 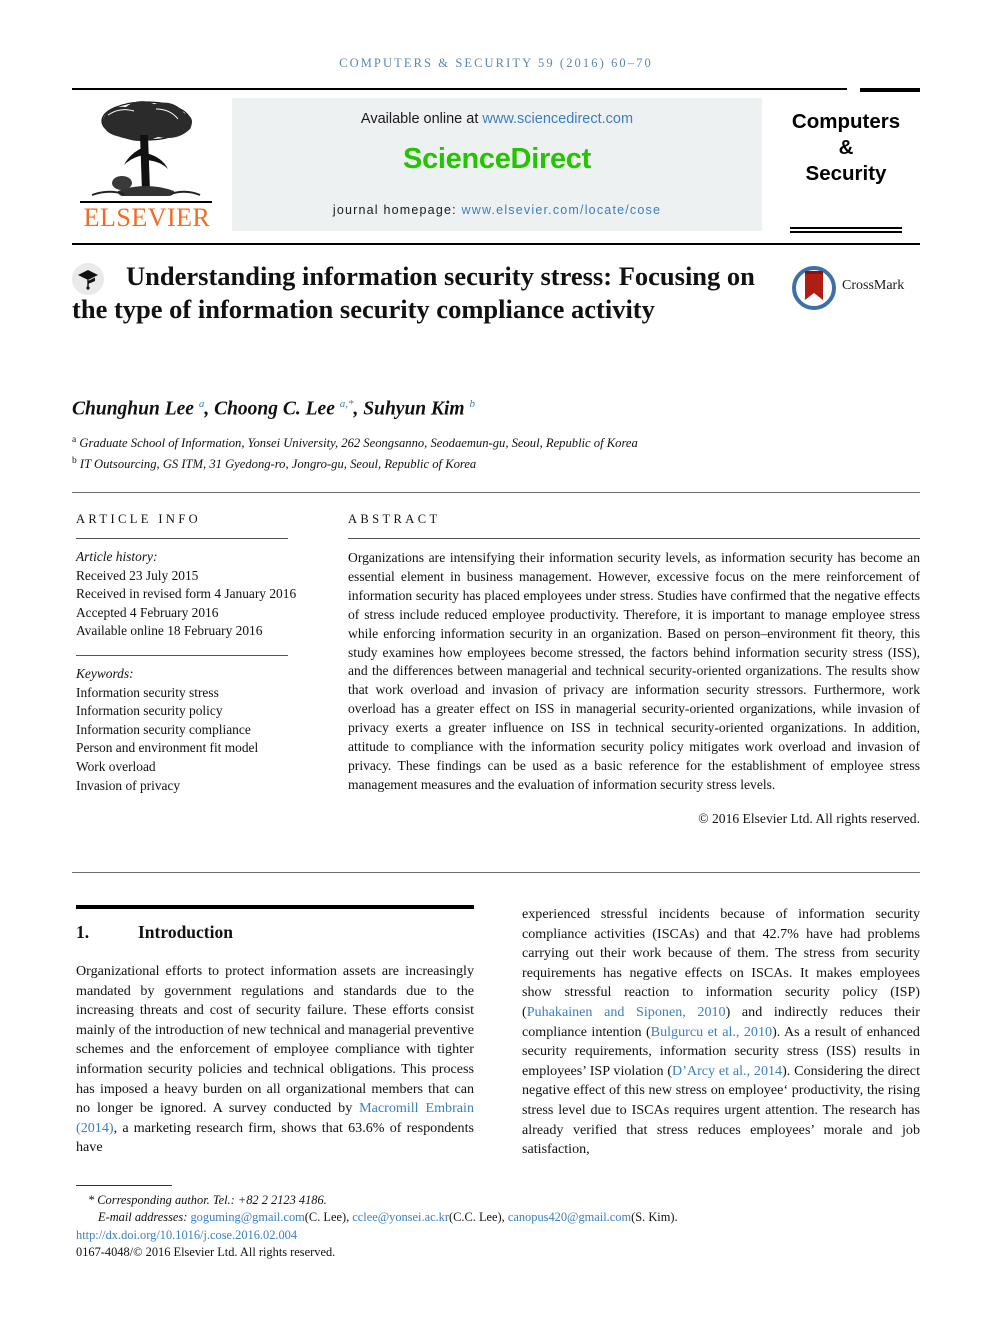 What do you see at coordinates (459, 89) in the screenshot?
I see `masthead-rule-top` at bounding box center [459, 89].